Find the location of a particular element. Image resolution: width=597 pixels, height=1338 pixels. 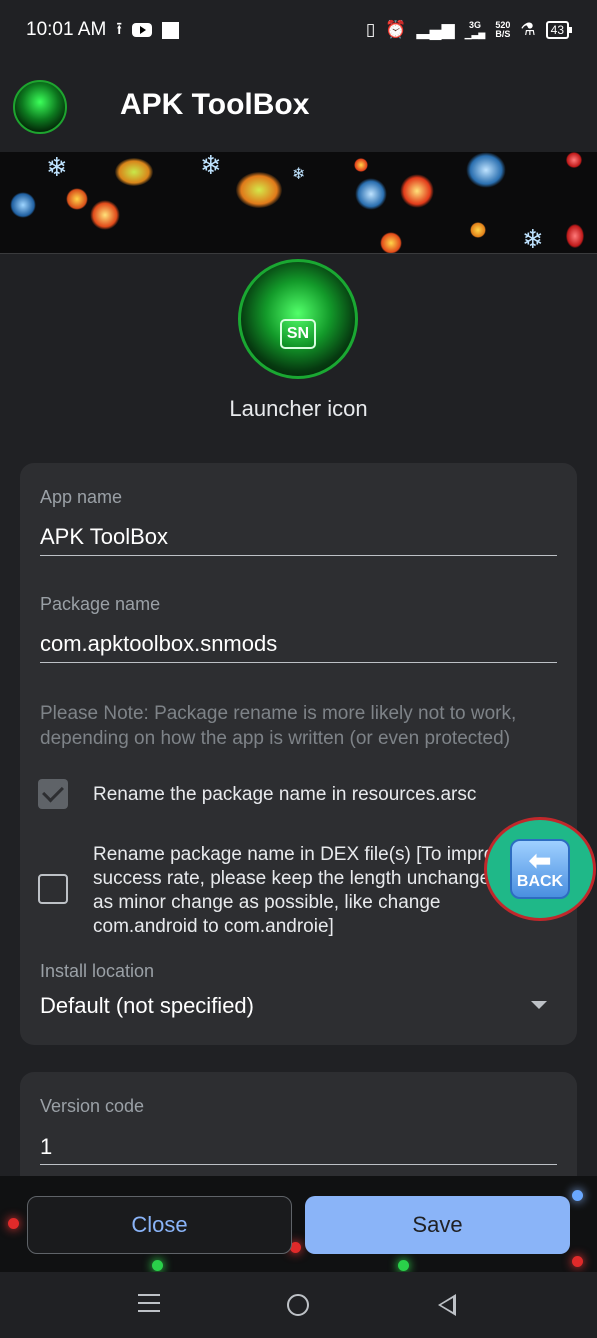

status-bar: 10:01 AM ⭱ ▯ ⏰ ▂▄▆ 3G ▁▃▅ 520 B/S ⚗ 43 is located at coordinates (298, 30).